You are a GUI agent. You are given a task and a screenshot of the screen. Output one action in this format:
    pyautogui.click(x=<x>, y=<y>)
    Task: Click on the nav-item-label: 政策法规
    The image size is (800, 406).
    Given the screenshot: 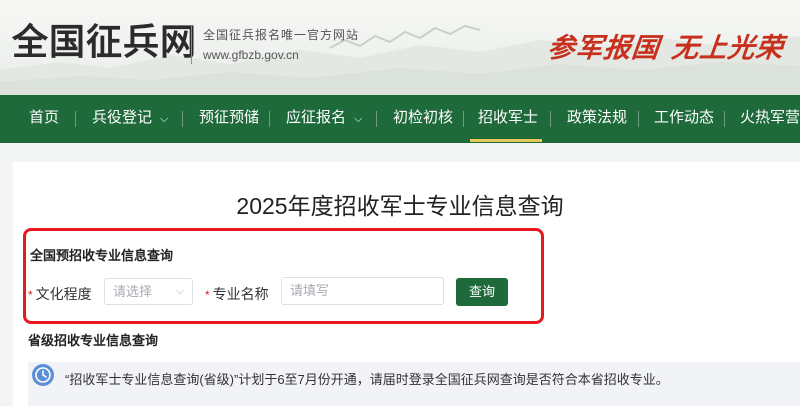 What is the action you would take?
    pyautogui.click(x=597, y=117)
    